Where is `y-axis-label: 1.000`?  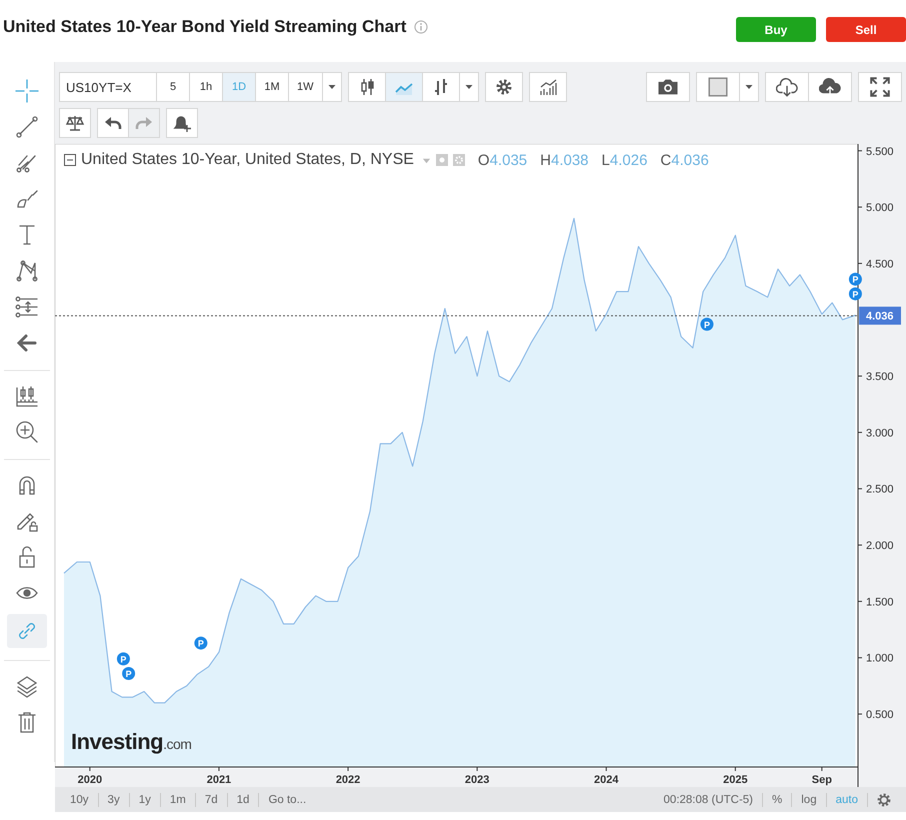
y-axis-label: 1.000 is located at coordinates (880, 658).